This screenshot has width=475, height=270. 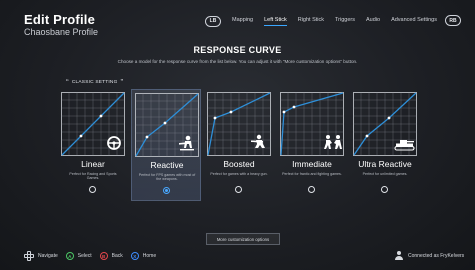 I want to click on lb-bumper-icon: LB, so click(x=213, y=21).